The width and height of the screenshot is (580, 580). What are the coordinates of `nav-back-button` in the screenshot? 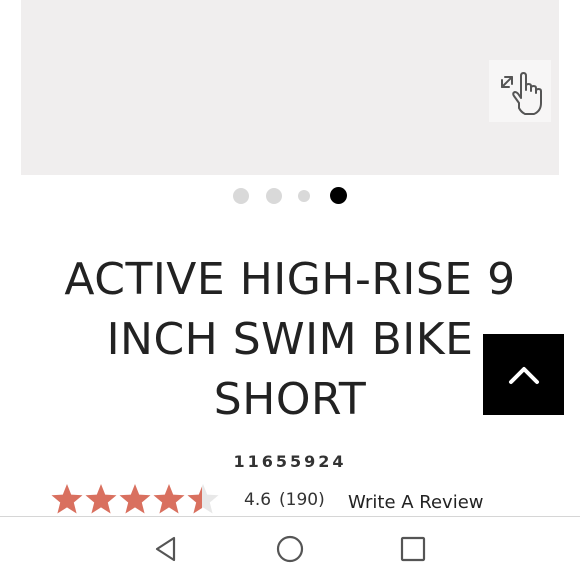 It's located at (166, 549).